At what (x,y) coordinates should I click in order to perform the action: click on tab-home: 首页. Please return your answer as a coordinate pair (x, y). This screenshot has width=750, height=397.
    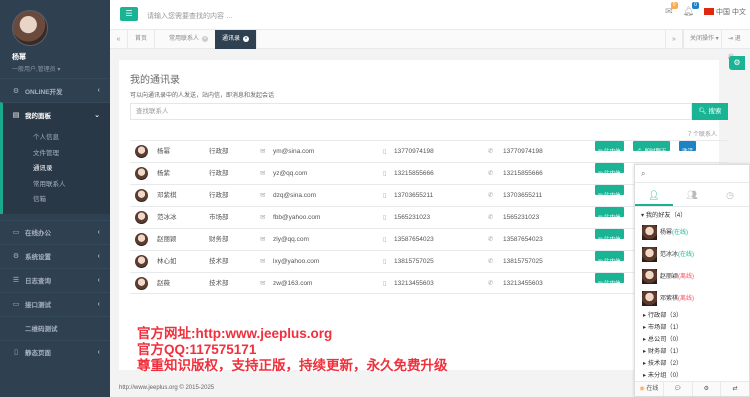
    Looking at the image, I should click on (142, 39).